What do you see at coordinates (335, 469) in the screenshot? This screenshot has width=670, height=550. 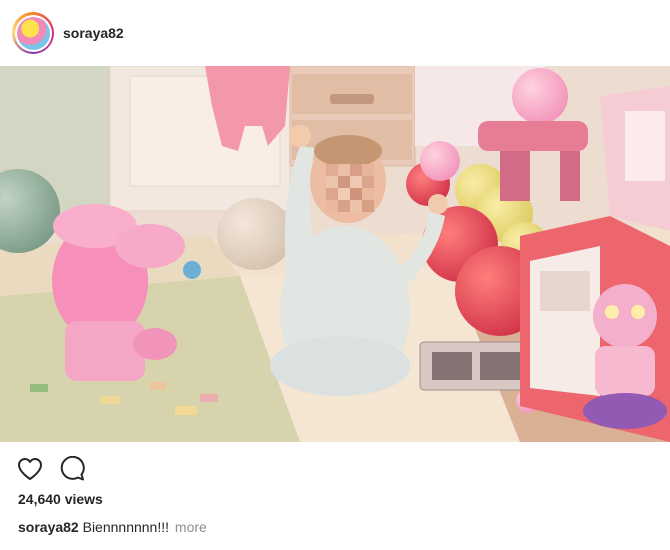 I see `post-actions` at bounding box center [335, 469].